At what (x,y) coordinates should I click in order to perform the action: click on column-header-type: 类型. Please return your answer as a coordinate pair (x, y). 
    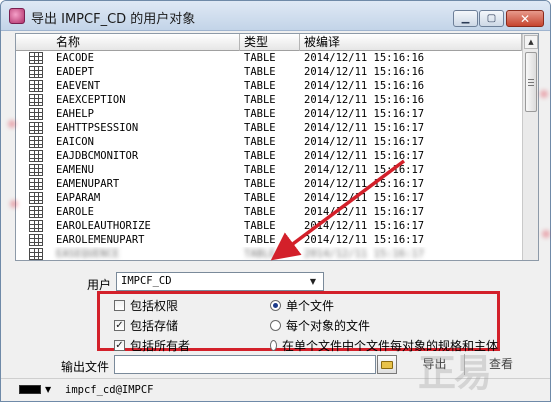
    Looking at the image, I should click on (270, 42).